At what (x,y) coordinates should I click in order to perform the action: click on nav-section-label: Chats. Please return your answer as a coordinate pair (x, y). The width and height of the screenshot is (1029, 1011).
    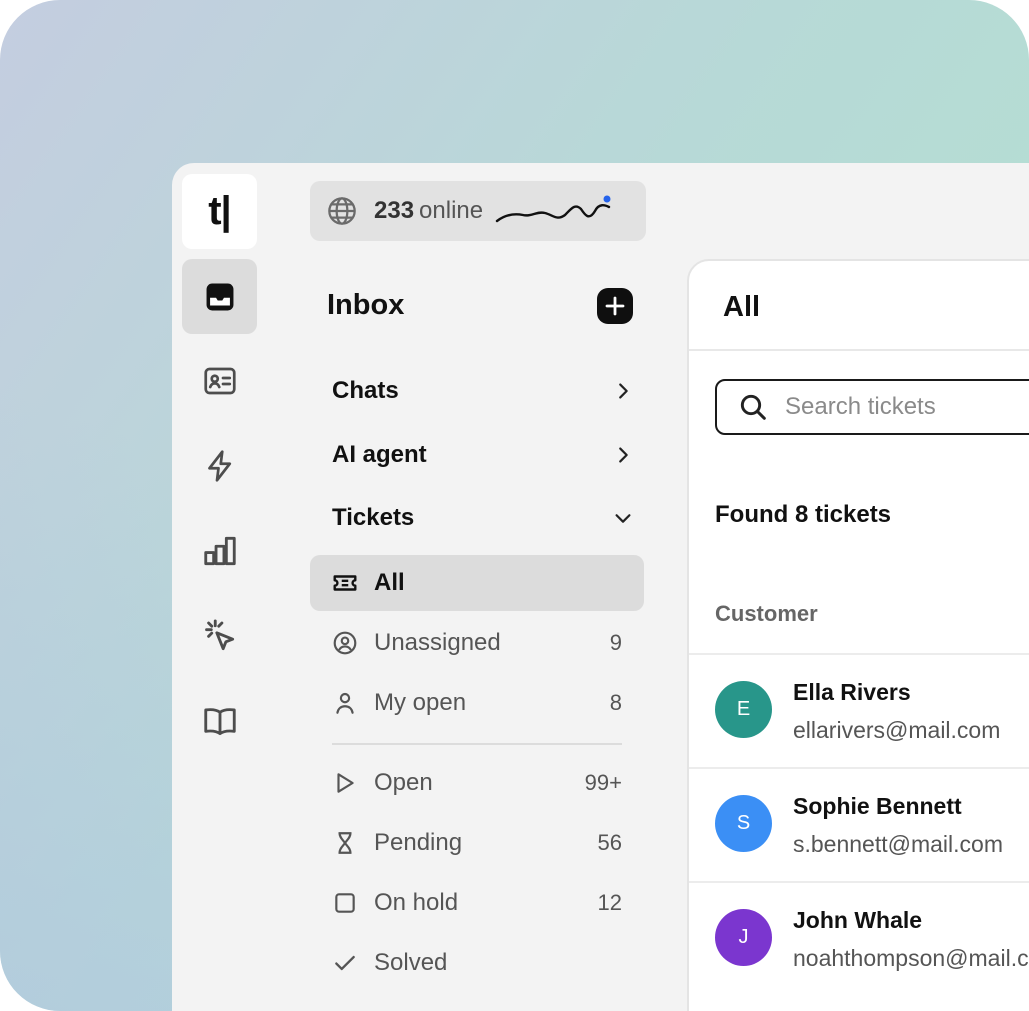
    Looking at the image, I should click on (365, 390).